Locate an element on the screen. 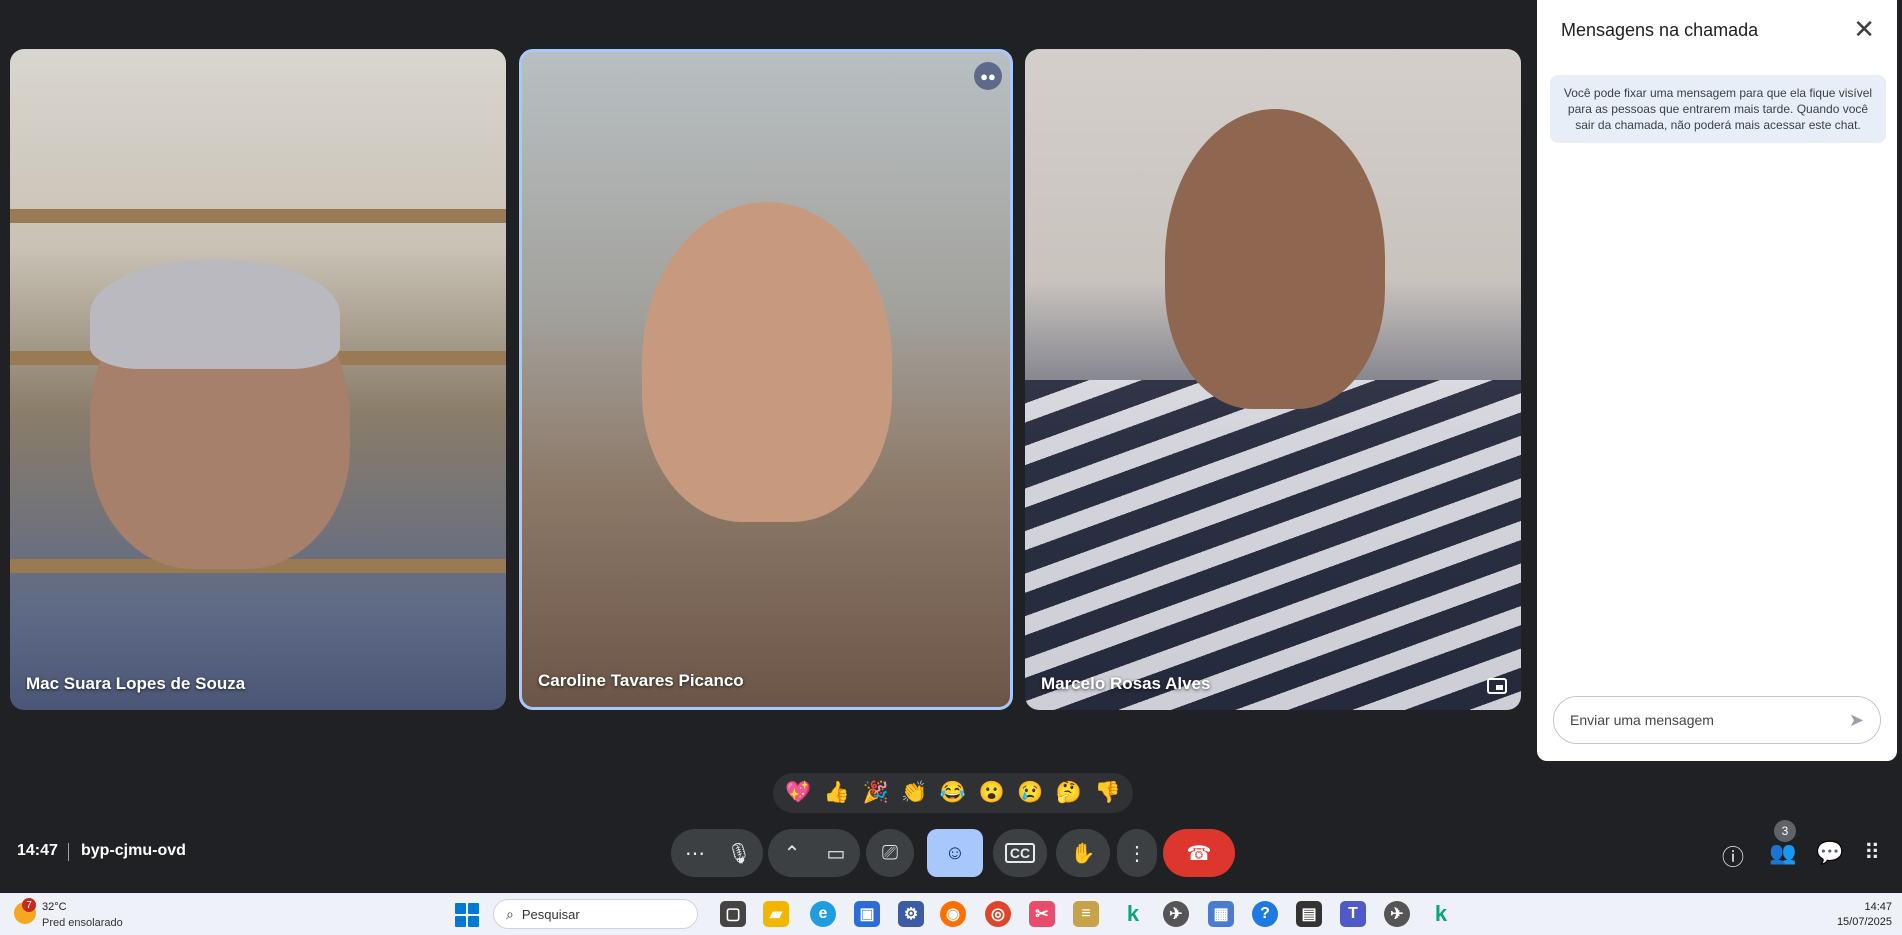  weather-description: Pred ensolarado is located at coordinates (82, 923).